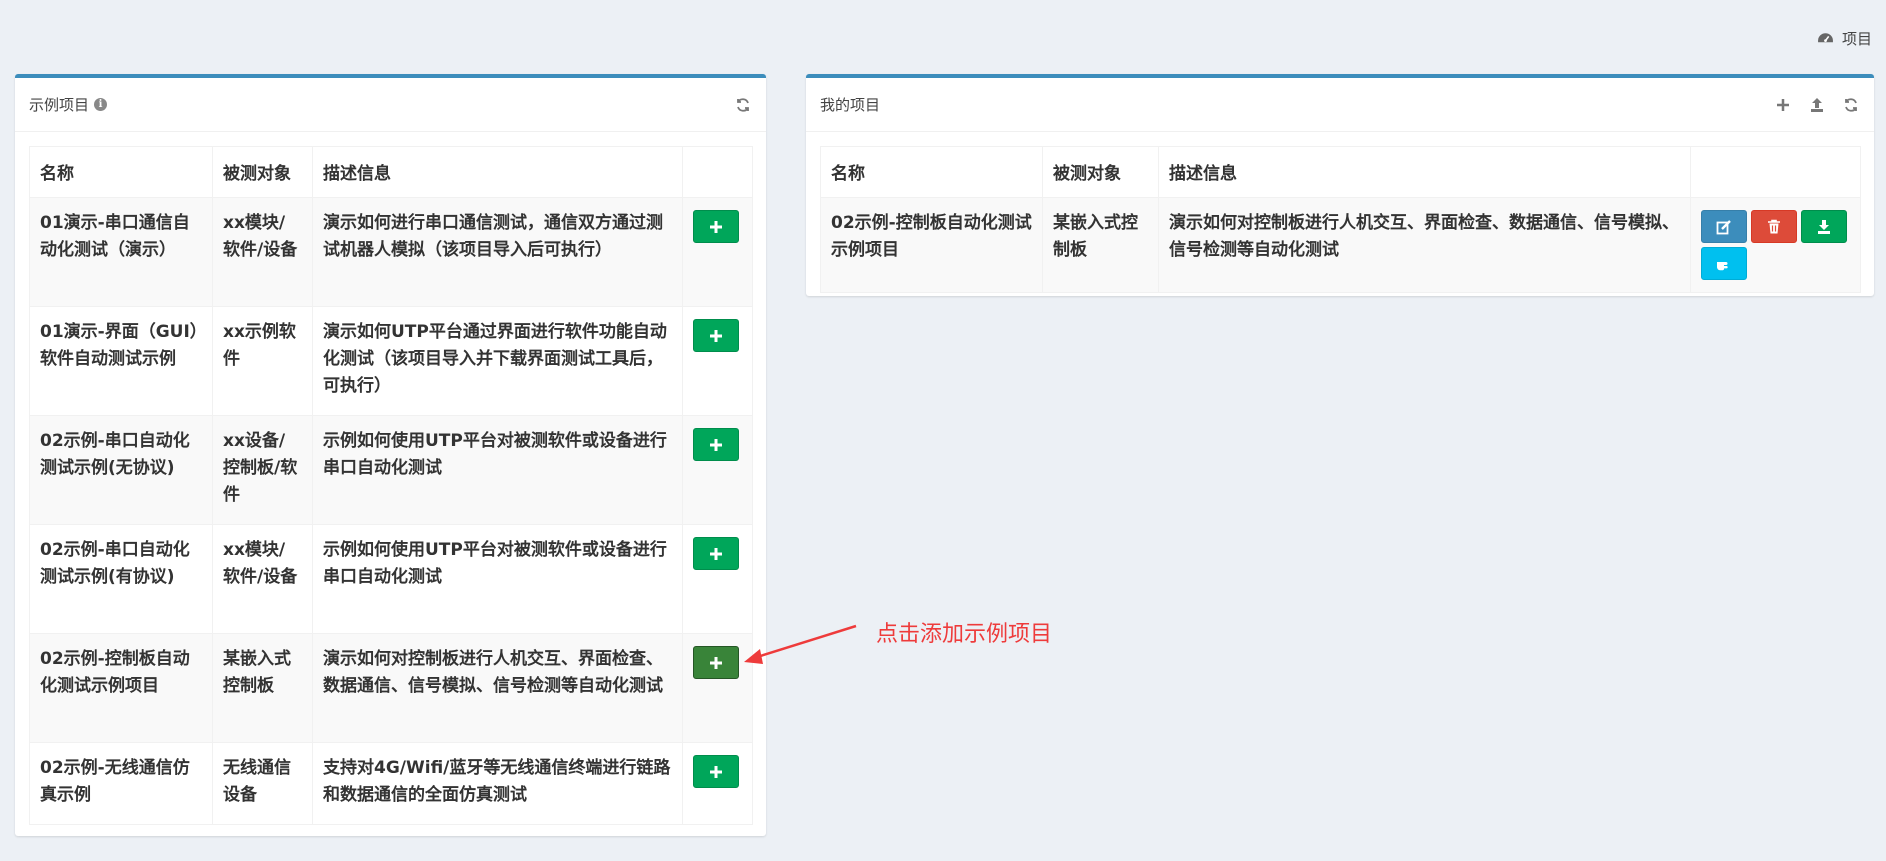 The height and width of the screenshot is (861, 1886). Describe the element at coordinates (497, 252) in the screenshot. I see `cell-desc: 演示如何进行串口通信测试，通信双方通过测试机器人模拟（该项目导入后可执行）` at that location.